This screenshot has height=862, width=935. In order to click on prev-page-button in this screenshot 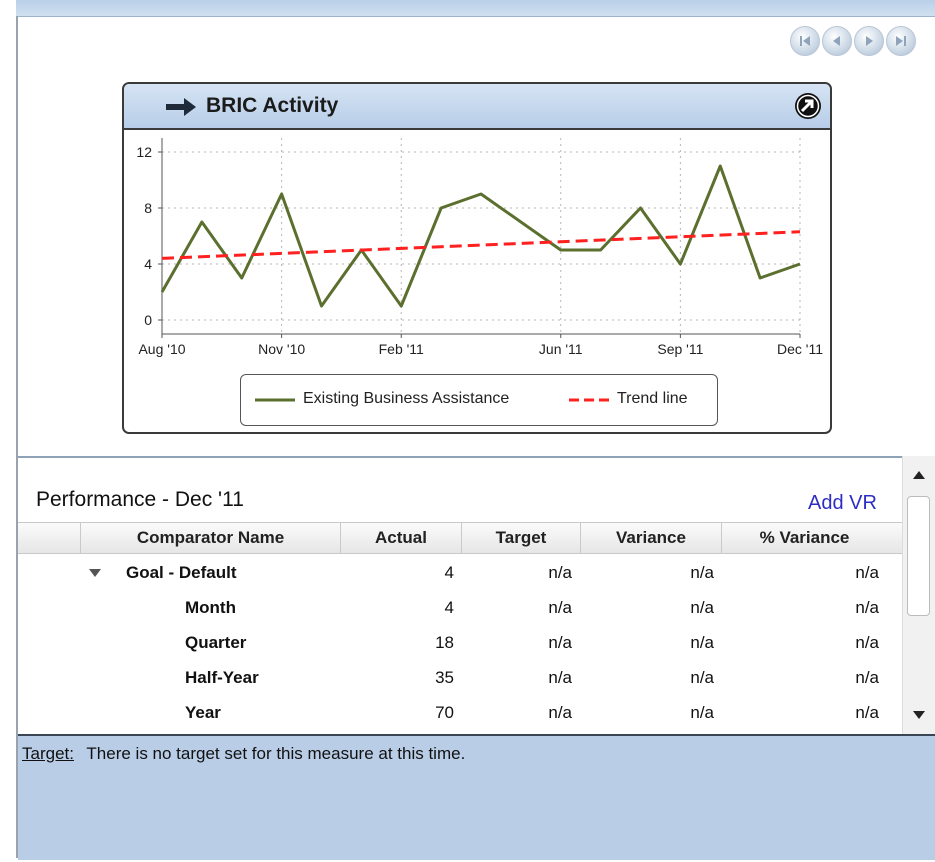, I will do `click(837, 41)`.